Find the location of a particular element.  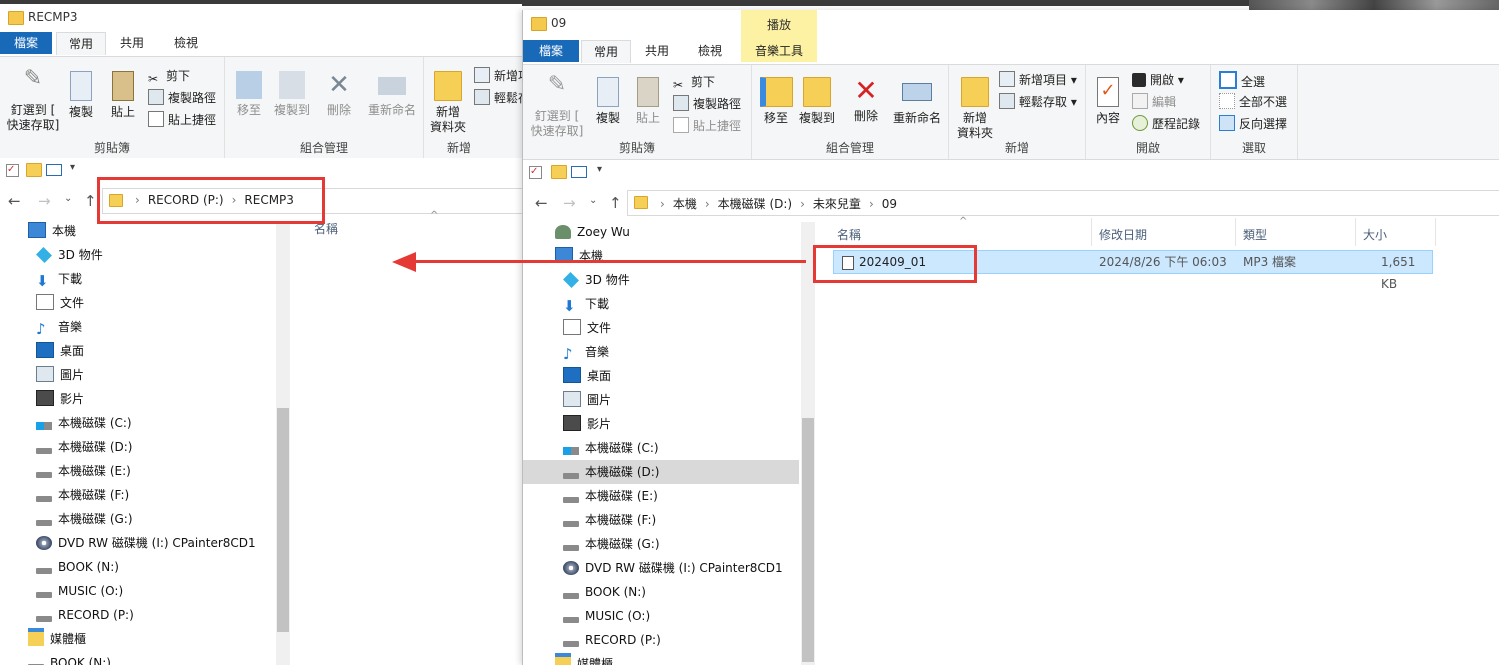

breadcrumb-drive-d: 本機磁碟 (D:) is located at coordinates (755, 204).